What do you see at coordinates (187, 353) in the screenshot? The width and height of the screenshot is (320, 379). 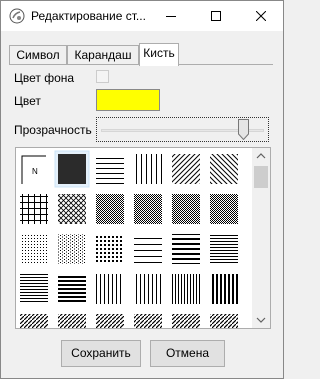 I see `cancel-button: Отмена` at bounding box center [187, 353].